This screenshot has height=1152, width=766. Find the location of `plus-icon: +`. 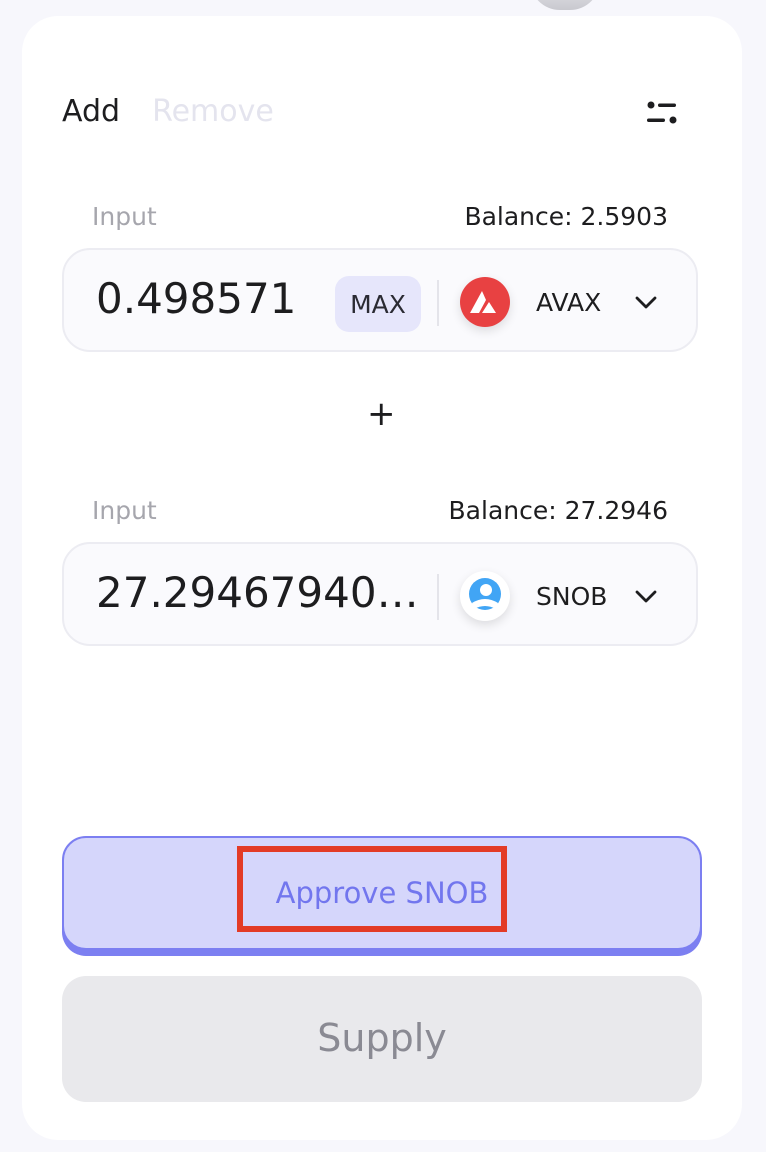

plus-icon: + is located at coordinates (381, 414).